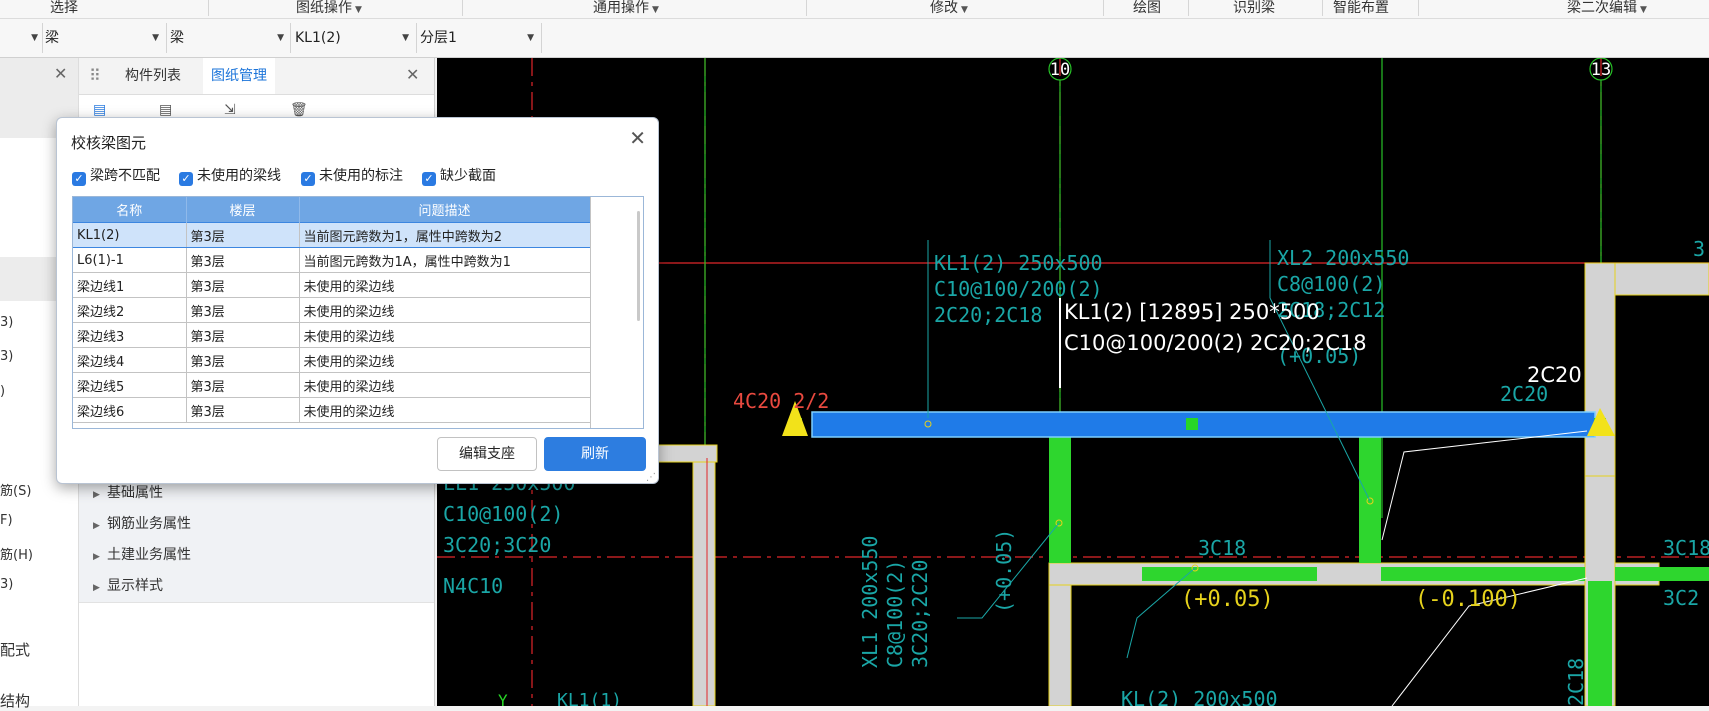 The width and height of the screenshot is (1709, 711). What do you see at coordinates (1343, 258) in the screenshot?
I see `cad-text: XL2 200x550` at bounding box center [1343, 258].